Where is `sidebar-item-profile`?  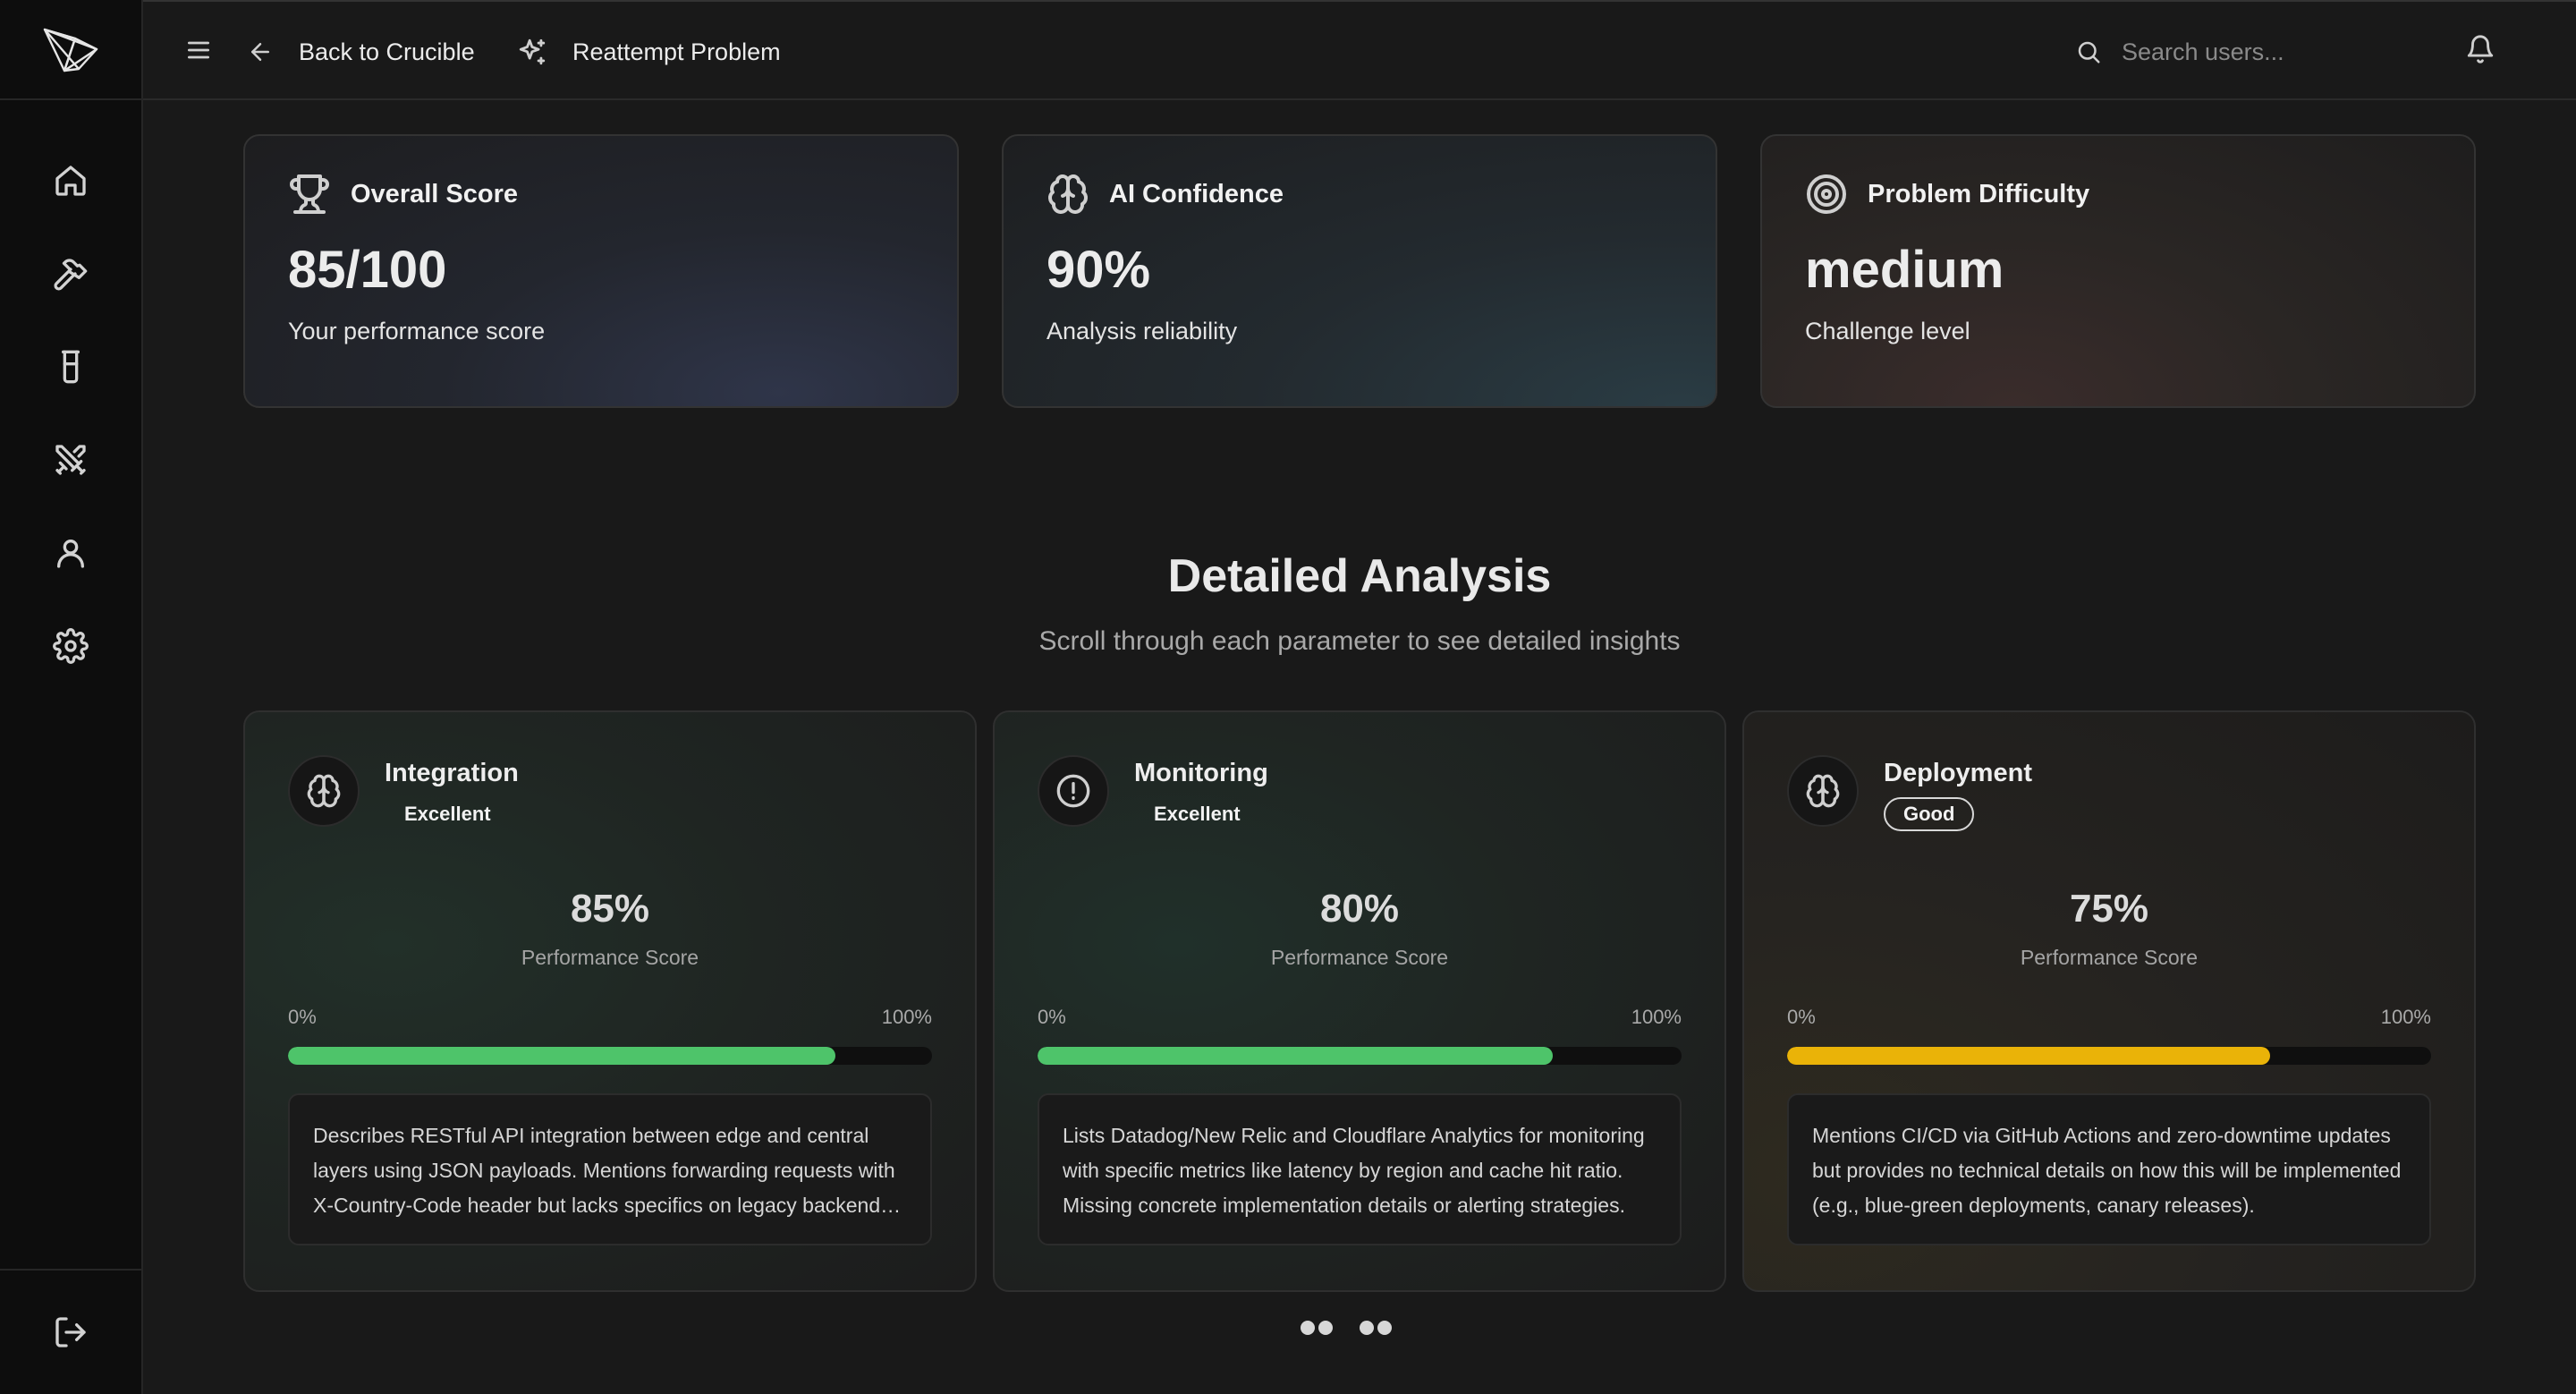
sidebar-item-profile is located at coordinates (70, 552).